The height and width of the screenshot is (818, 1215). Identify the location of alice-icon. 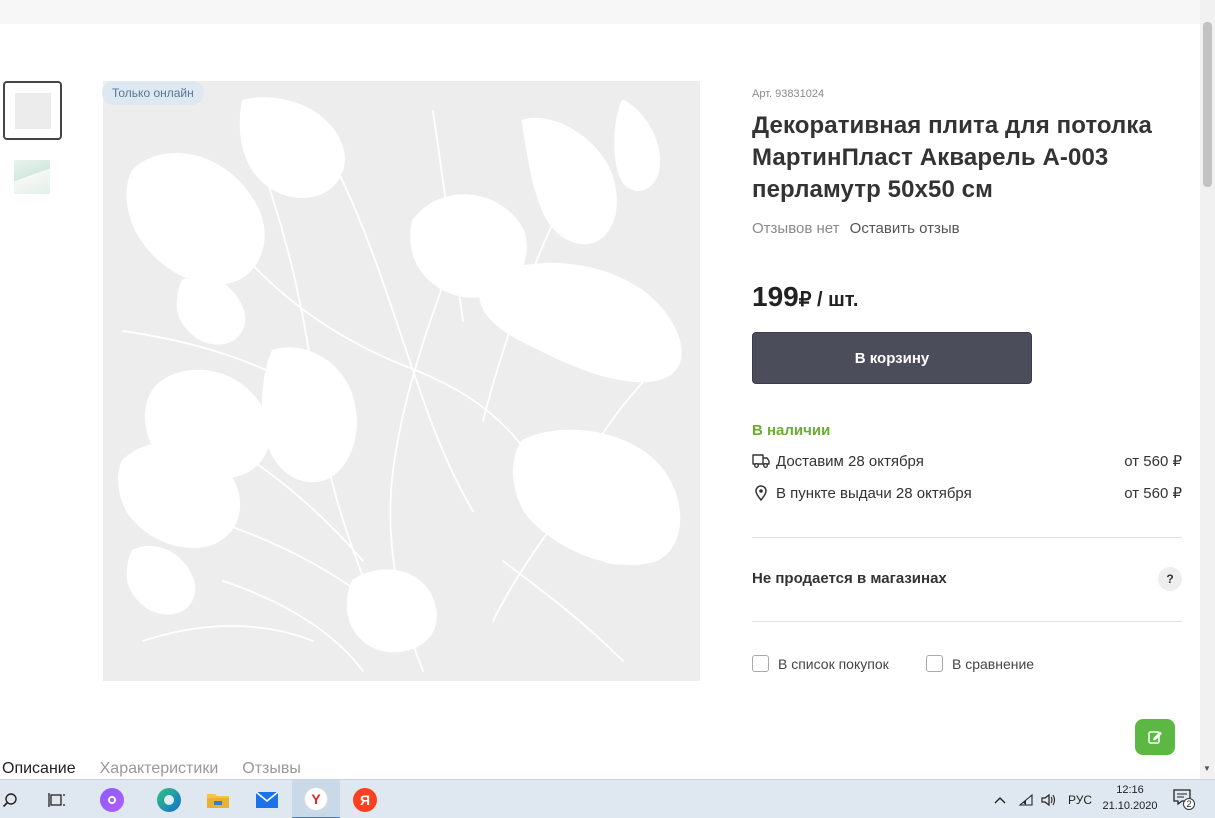
(112, 799).